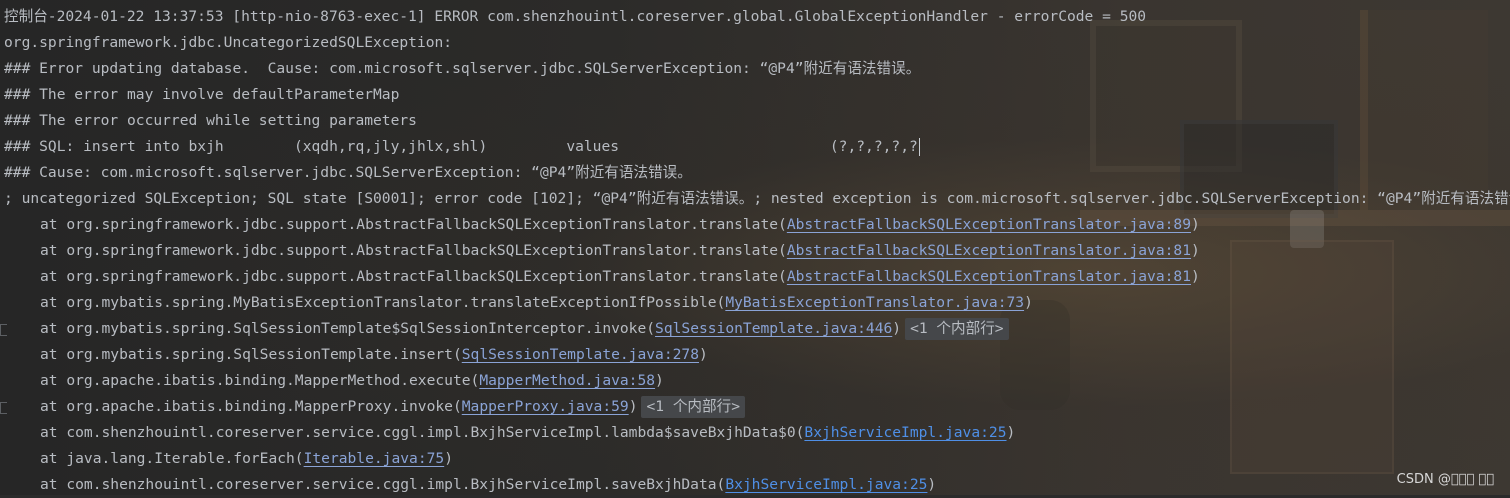 The height and width of the screenshot is (498, 1510). I want to click on source-link: MyBatisExceptionTranslator.java:73, so click(874, 302).